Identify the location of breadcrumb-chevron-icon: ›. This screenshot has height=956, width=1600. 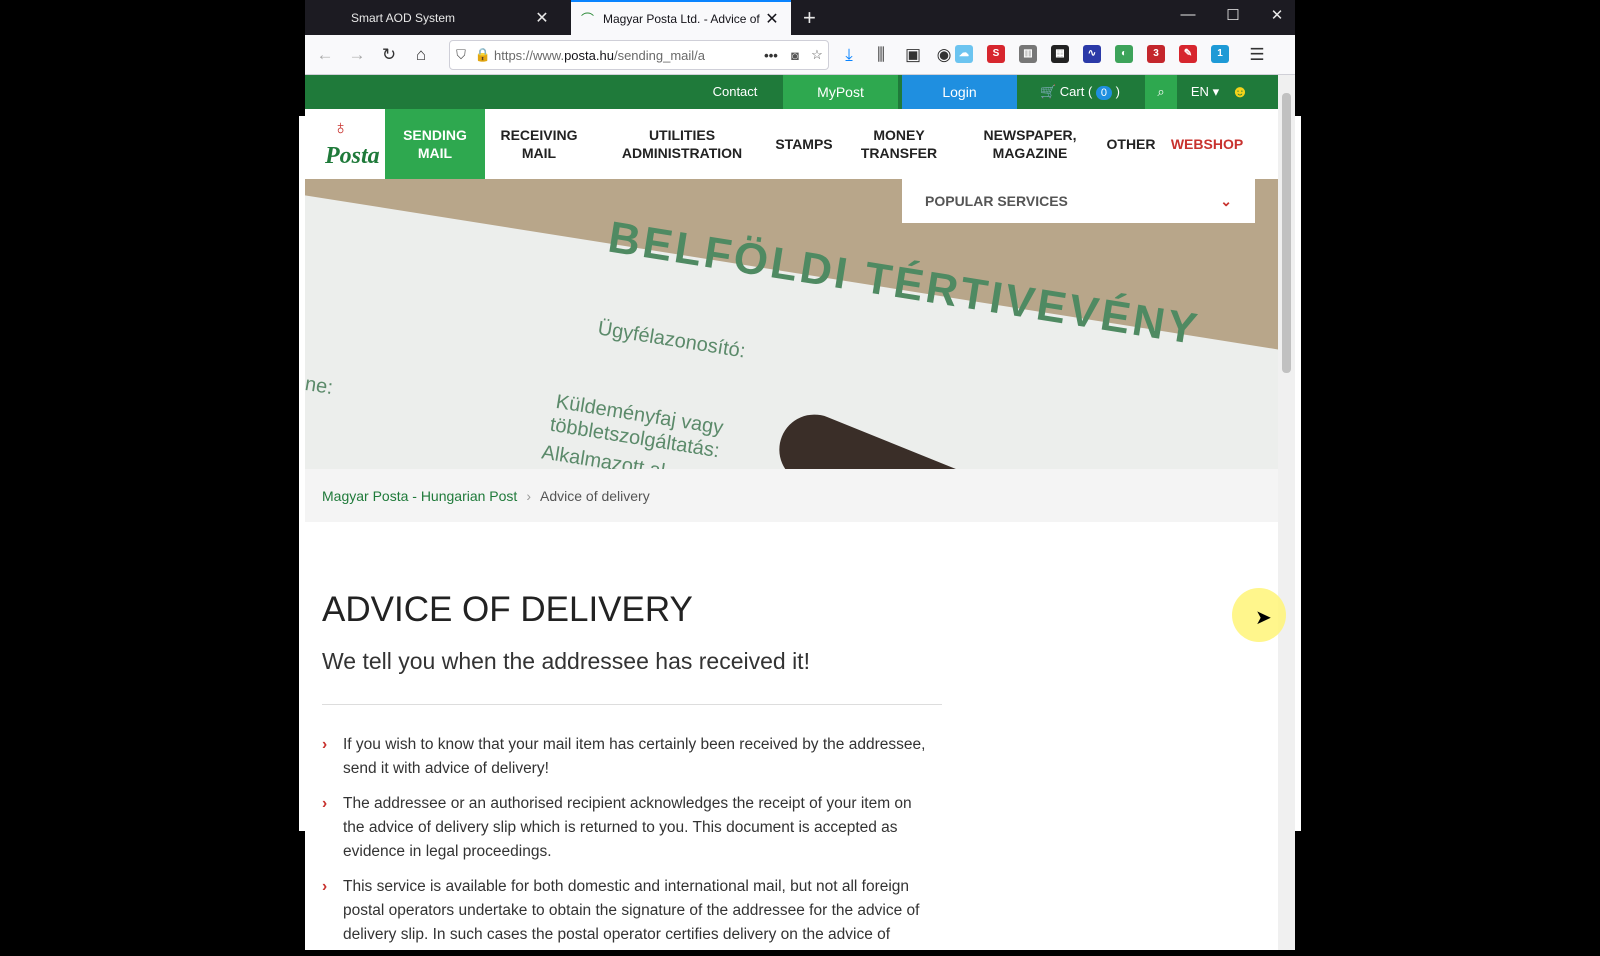
(528, 495).